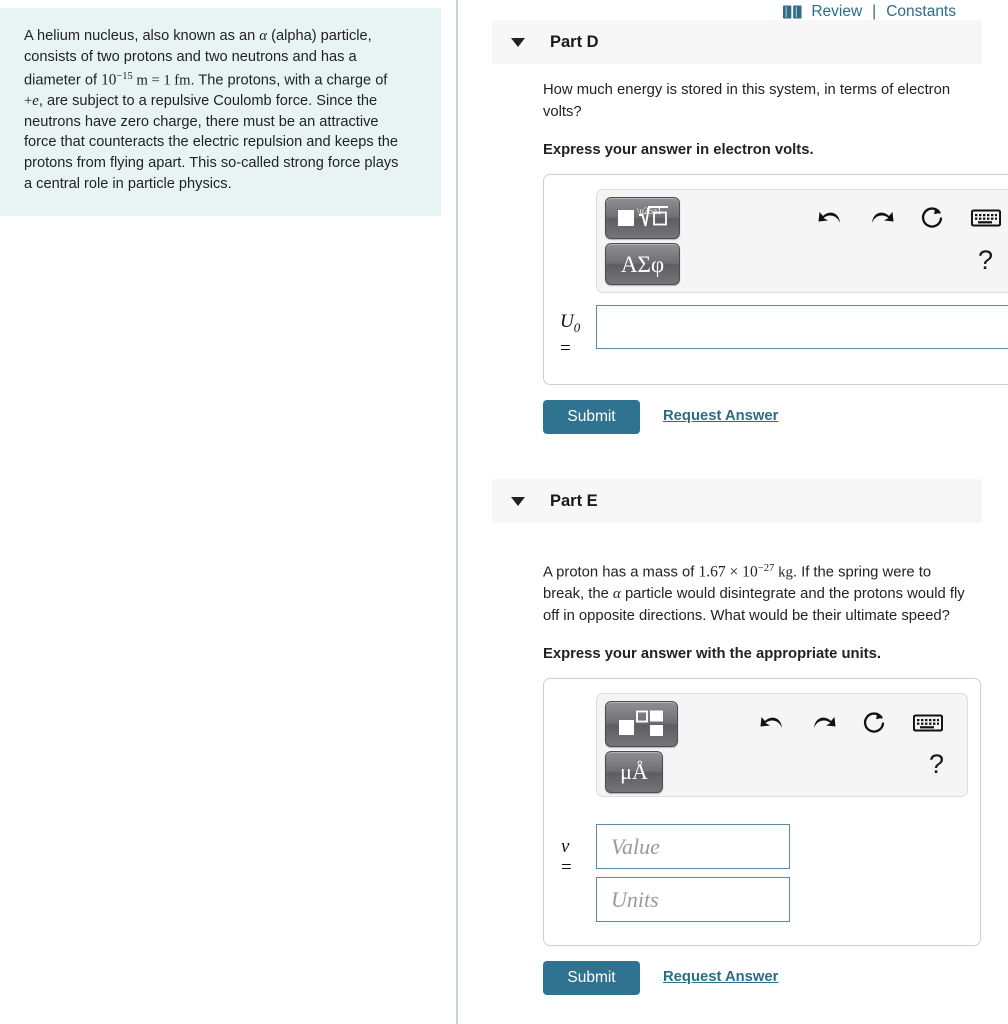  Describe the element at coordinates (921, 12) in the screenshot. I see `constants-link: Constants` at that location.